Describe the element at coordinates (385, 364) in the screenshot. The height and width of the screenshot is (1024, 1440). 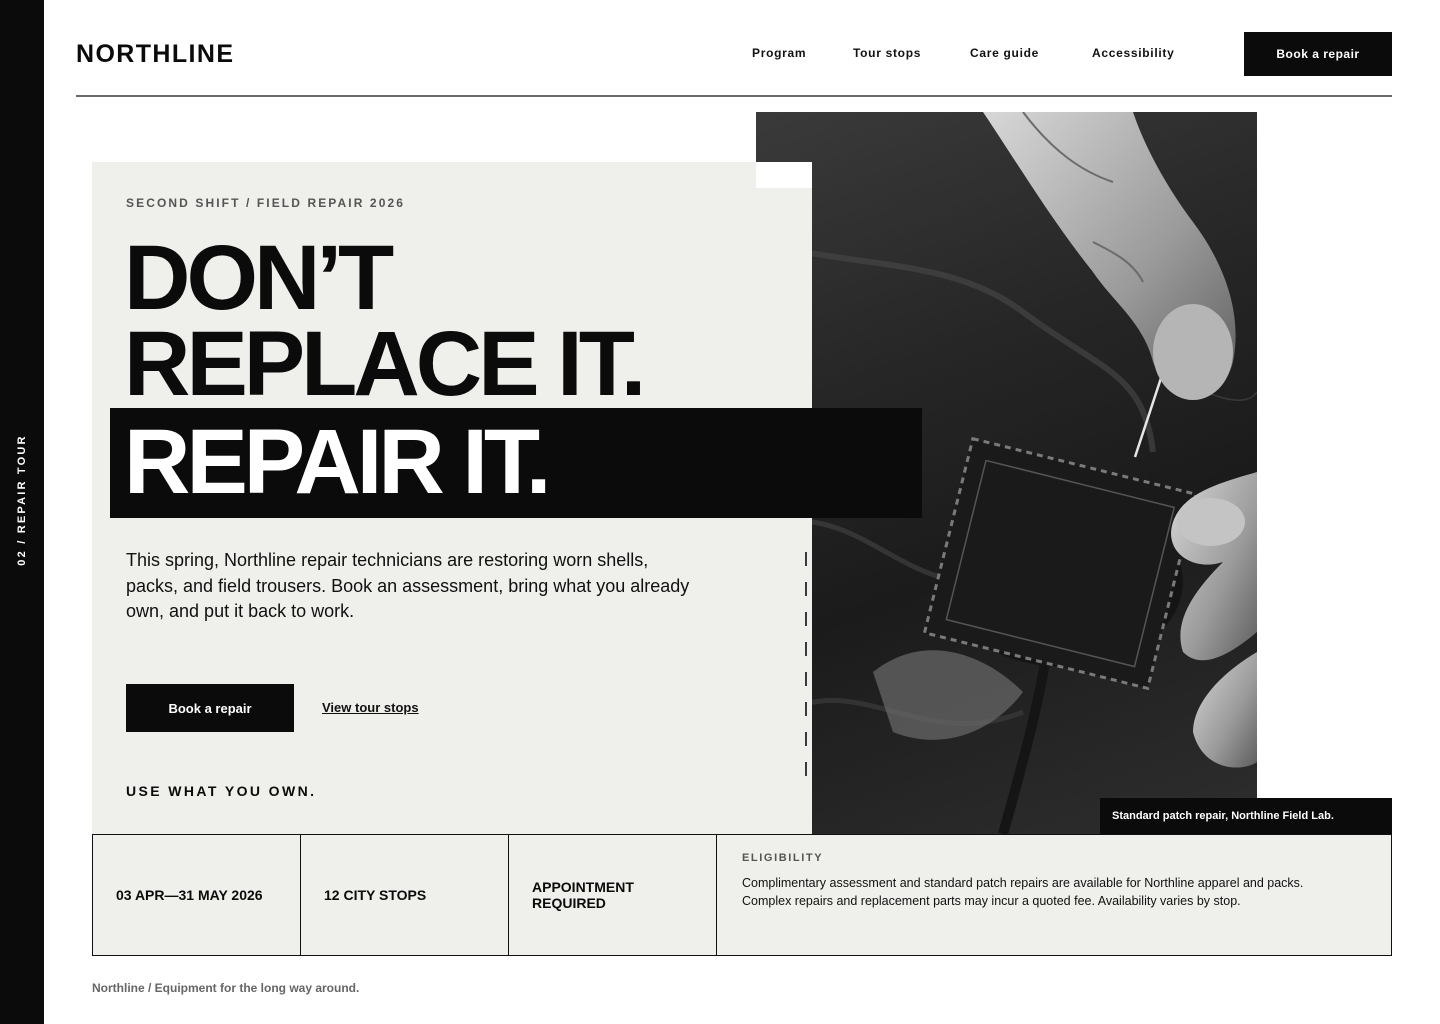
I see `headline-line-2: REPLACE IT.` at that location.